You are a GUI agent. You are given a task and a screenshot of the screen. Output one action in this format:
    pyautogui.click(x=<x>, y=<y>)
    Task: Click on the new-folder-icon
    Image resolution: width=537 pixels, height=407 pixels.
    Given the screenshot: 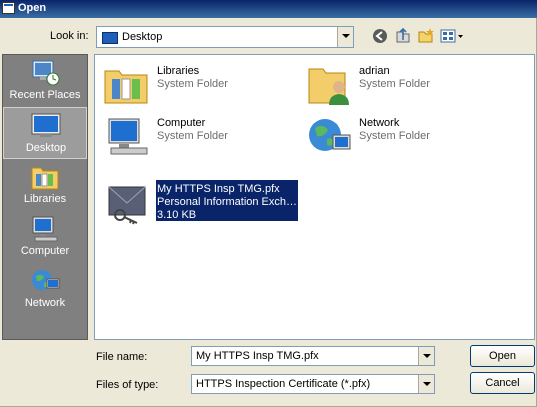 What is the action you would take?
    pyautogui.click(x=426, y=36)
    